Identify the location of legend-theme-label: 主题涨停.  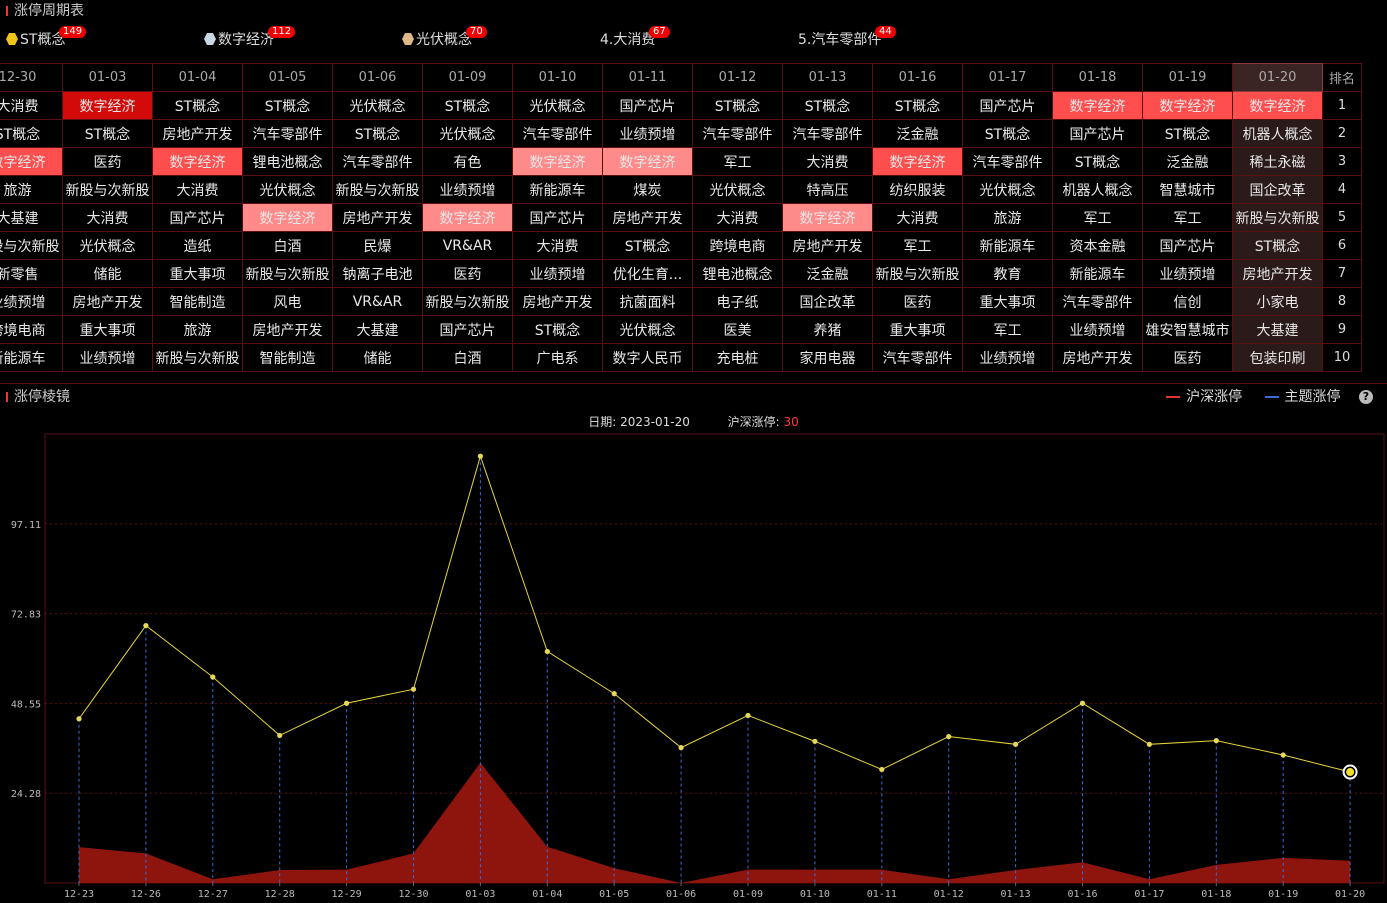
(1313, 397).